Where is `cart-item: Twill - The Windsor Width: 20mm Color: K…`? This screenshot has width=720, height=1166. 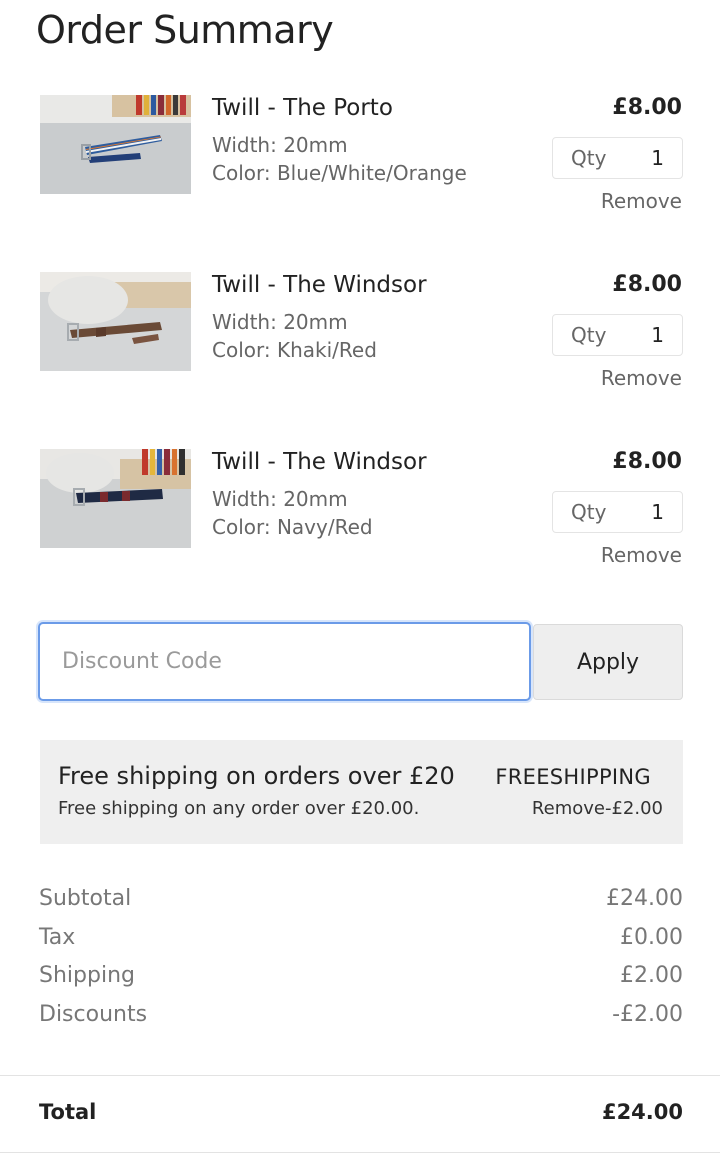
cart-item: Twill - The Windsor Width: 20mm Color: K… is located at coordinates (360, 342).